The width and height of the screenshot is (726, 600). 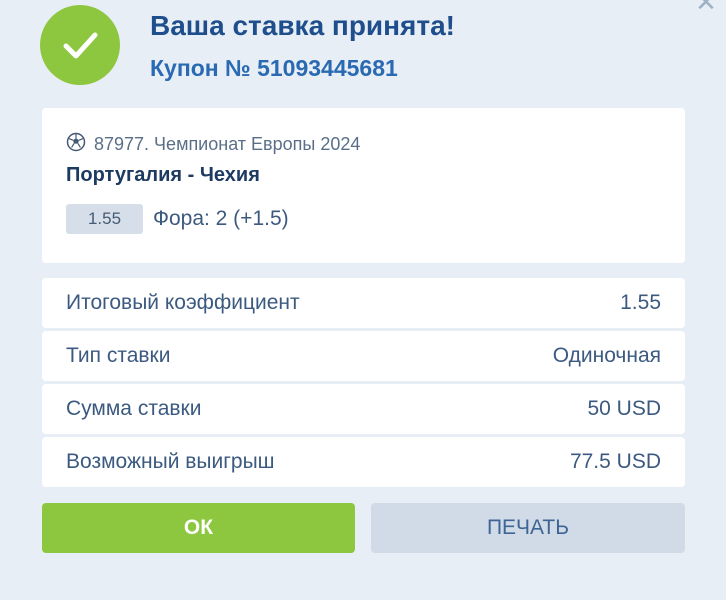 What do you see at coordinates (606, 355) in the screenshot?
I see `summary-value: Одиночная` at bounding box center [606, 355].